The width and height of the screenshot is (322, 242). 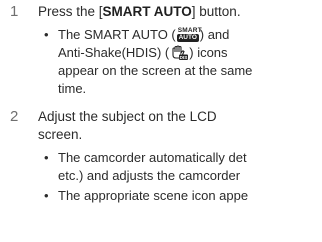 I want to click on step-text-after: ] button., so click(x=216, y=11).